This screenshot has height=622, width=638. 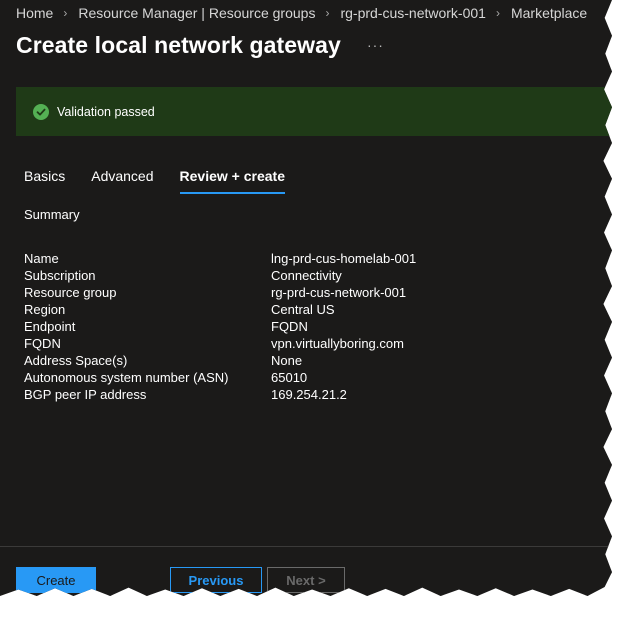 I want to click on title-row: Create local network gateway ···, so click(x=200, y=45).